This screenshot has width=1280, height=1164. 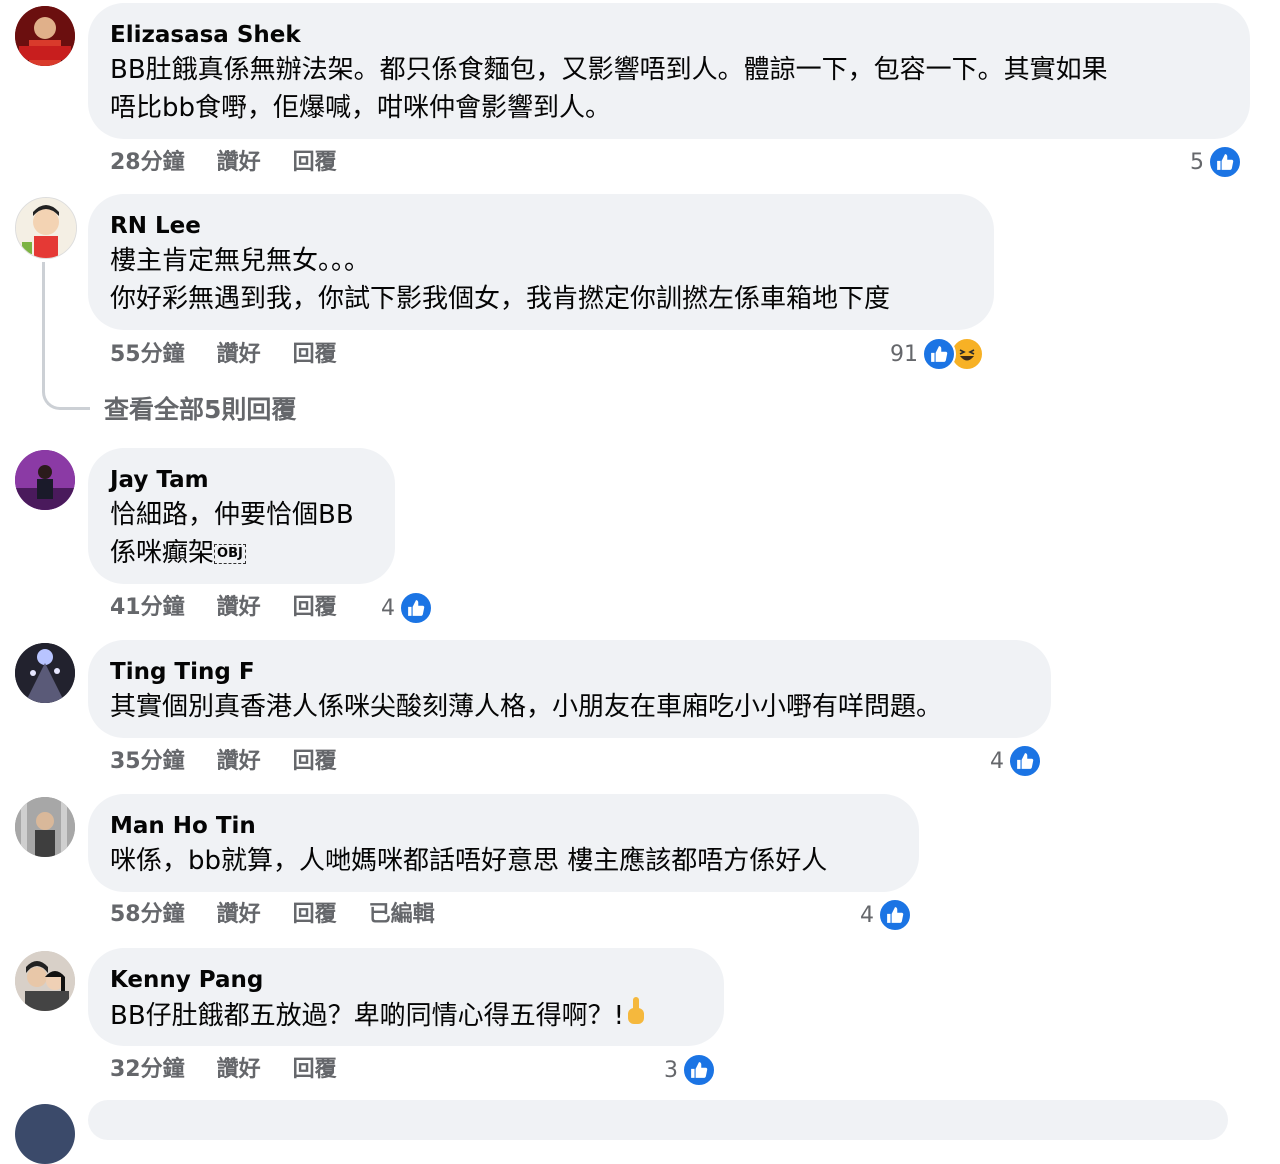 What do you see at coordinates (658, 1120) in the screenshot?
I see `next-comment-bubble-partial` at bounding box center [658, 1120].